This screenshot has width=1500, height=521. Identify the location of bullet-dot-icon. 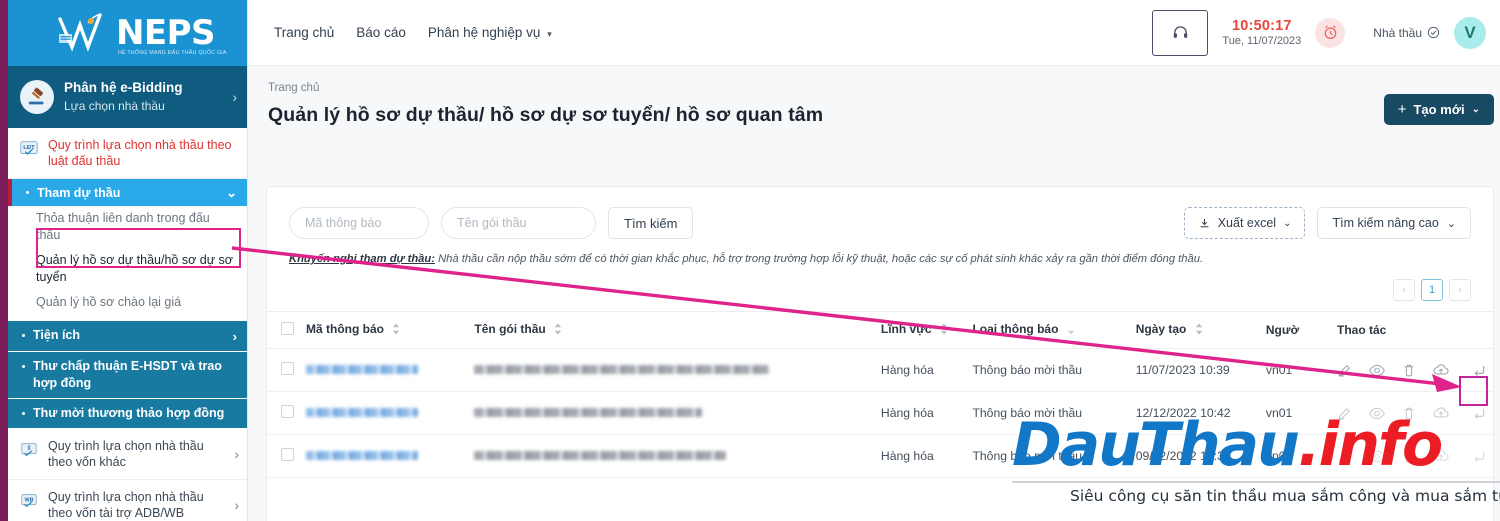
(23, 335).